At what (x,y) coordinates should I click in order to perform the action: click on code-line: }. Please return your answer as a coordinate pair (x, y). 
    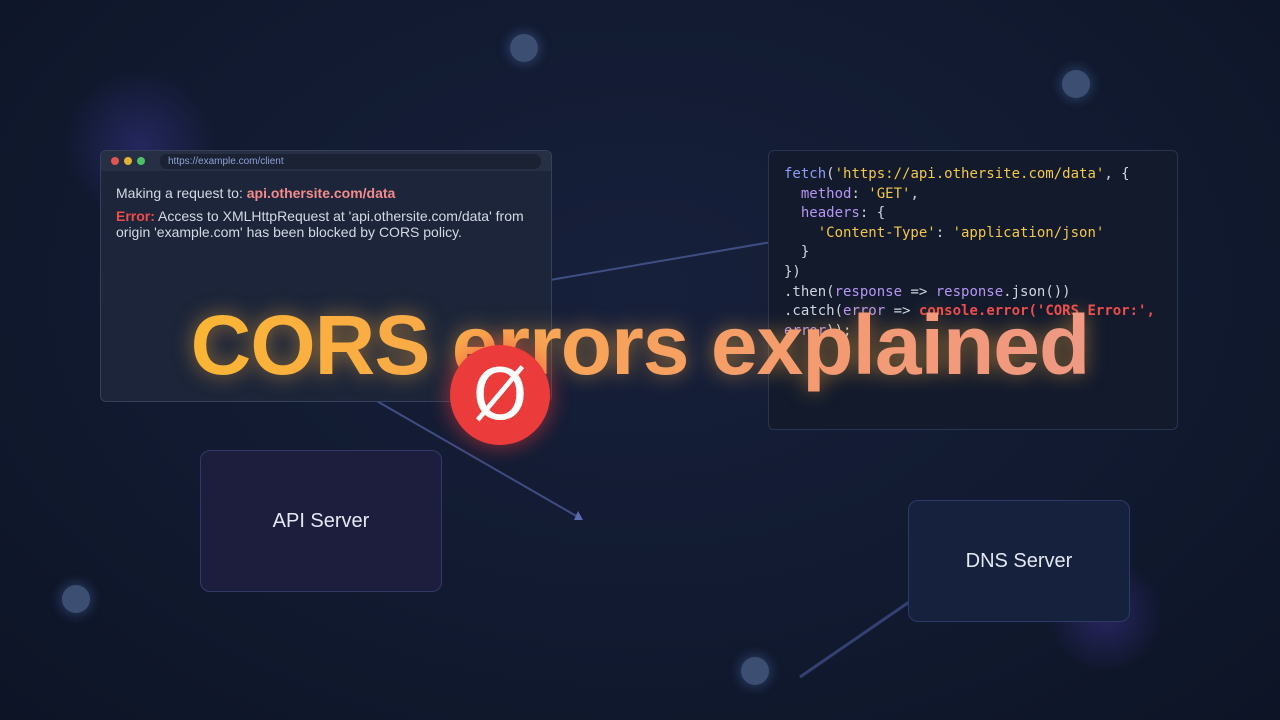
    Looking at the image, I should click on (973, 253).